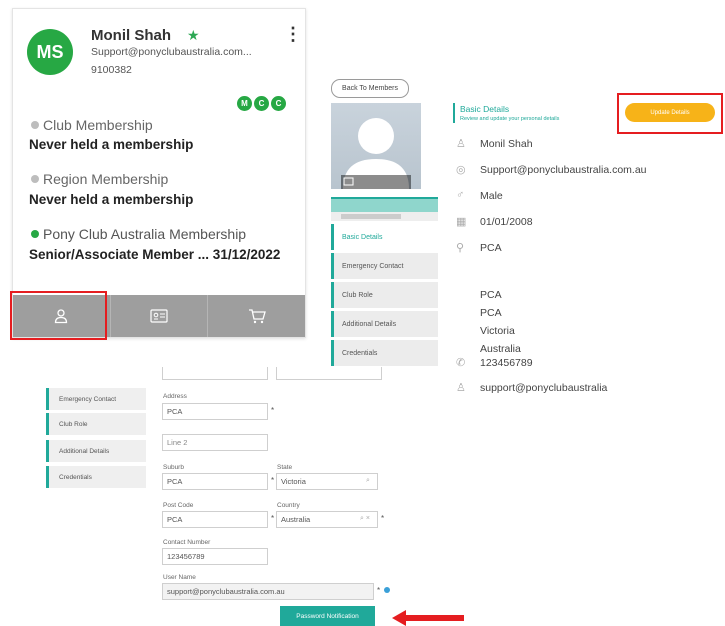 The image size is (725, 626). Describe the element at coordinates (506, 363) in the screenshot. I see `detail-phone: 123456789` at that location.